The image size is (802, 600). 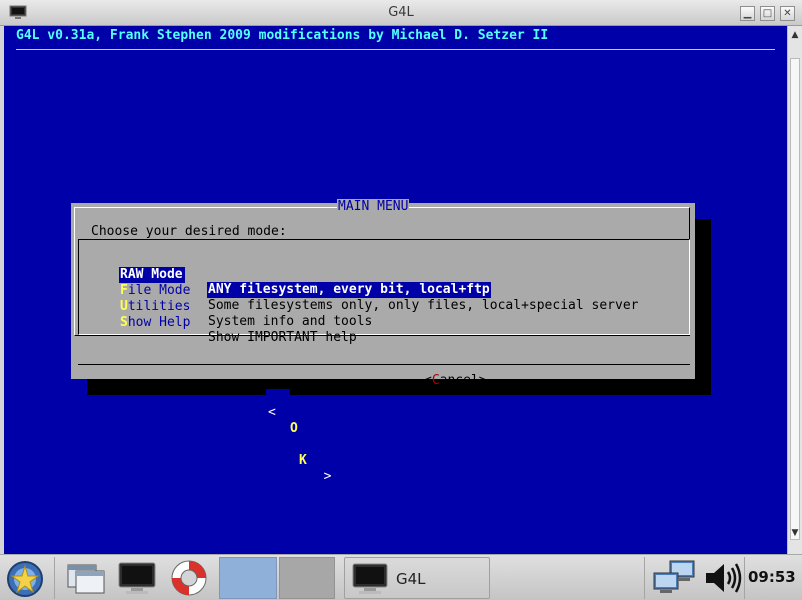 What do you see at coordinates (86, 578) in the screenshot?
I see `show-desktop-icon` at bounding box center [86, 578].